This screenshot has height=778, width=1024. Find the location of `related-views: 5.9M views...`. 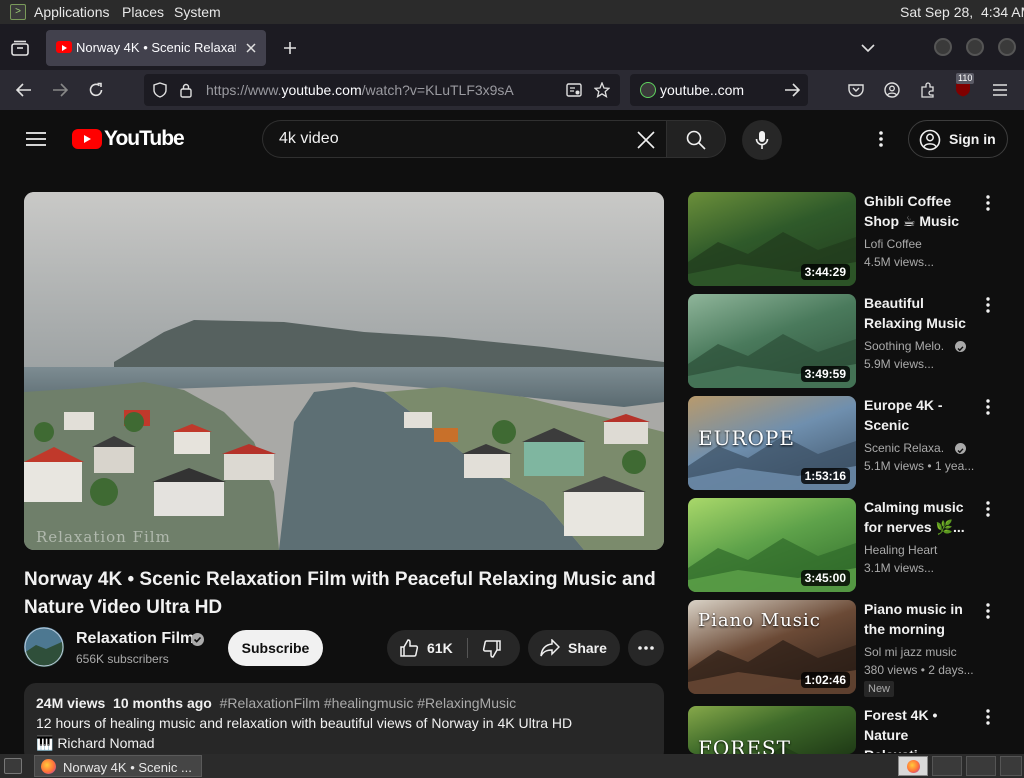

related-views: 5.9M views... is located at coordinates (899, 364).